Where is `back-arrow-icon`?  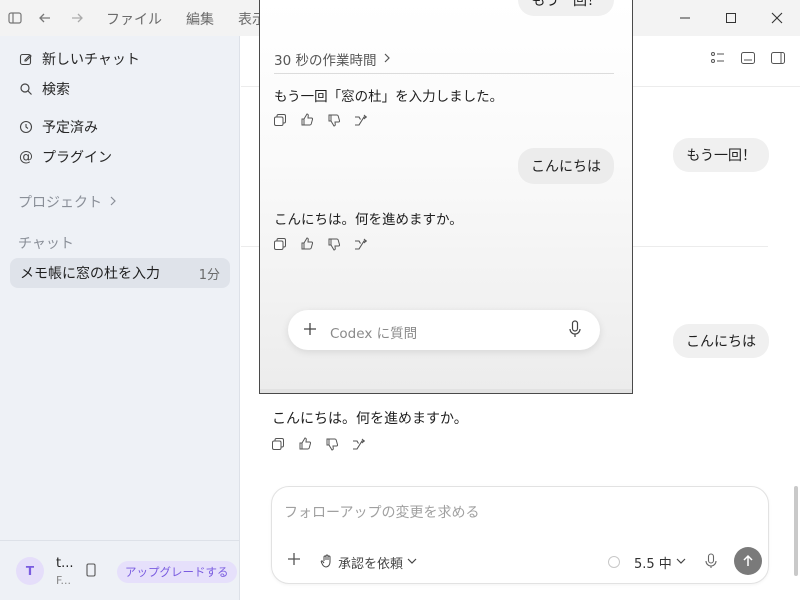 back-arrow-icon is located at coordinates (45, 18).